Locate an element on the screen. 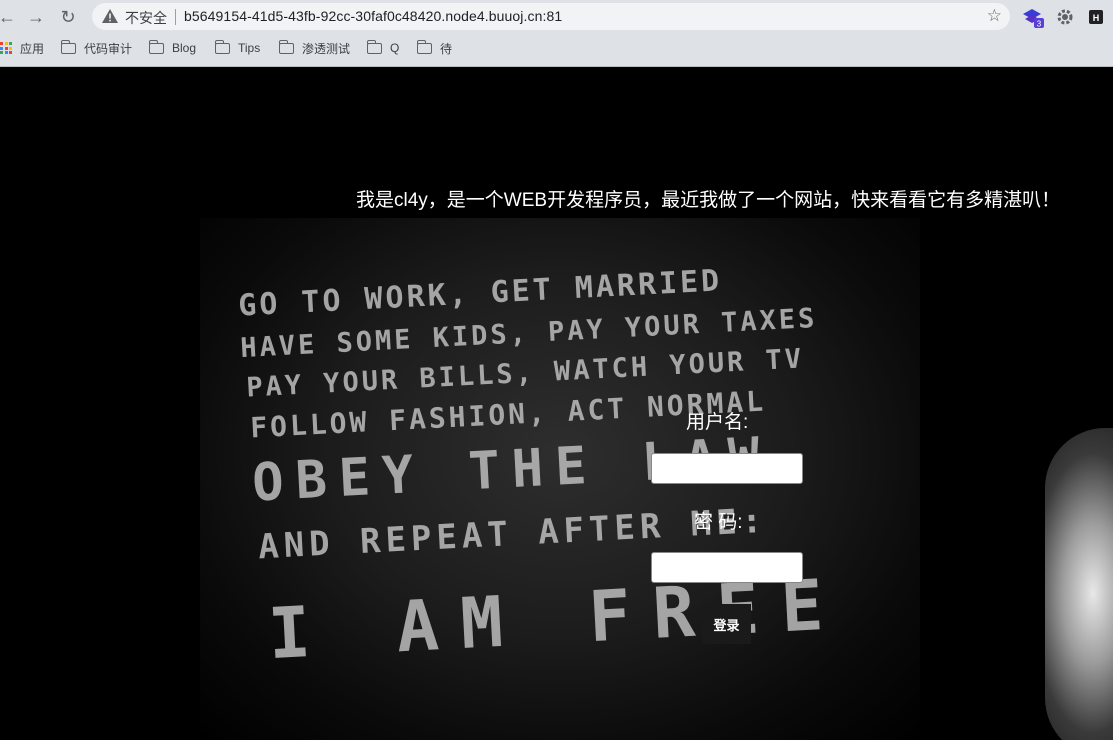 The width and height of the screenshot is (1113, 740). bookmark-label: Tips is located at coordinates (249, 48).